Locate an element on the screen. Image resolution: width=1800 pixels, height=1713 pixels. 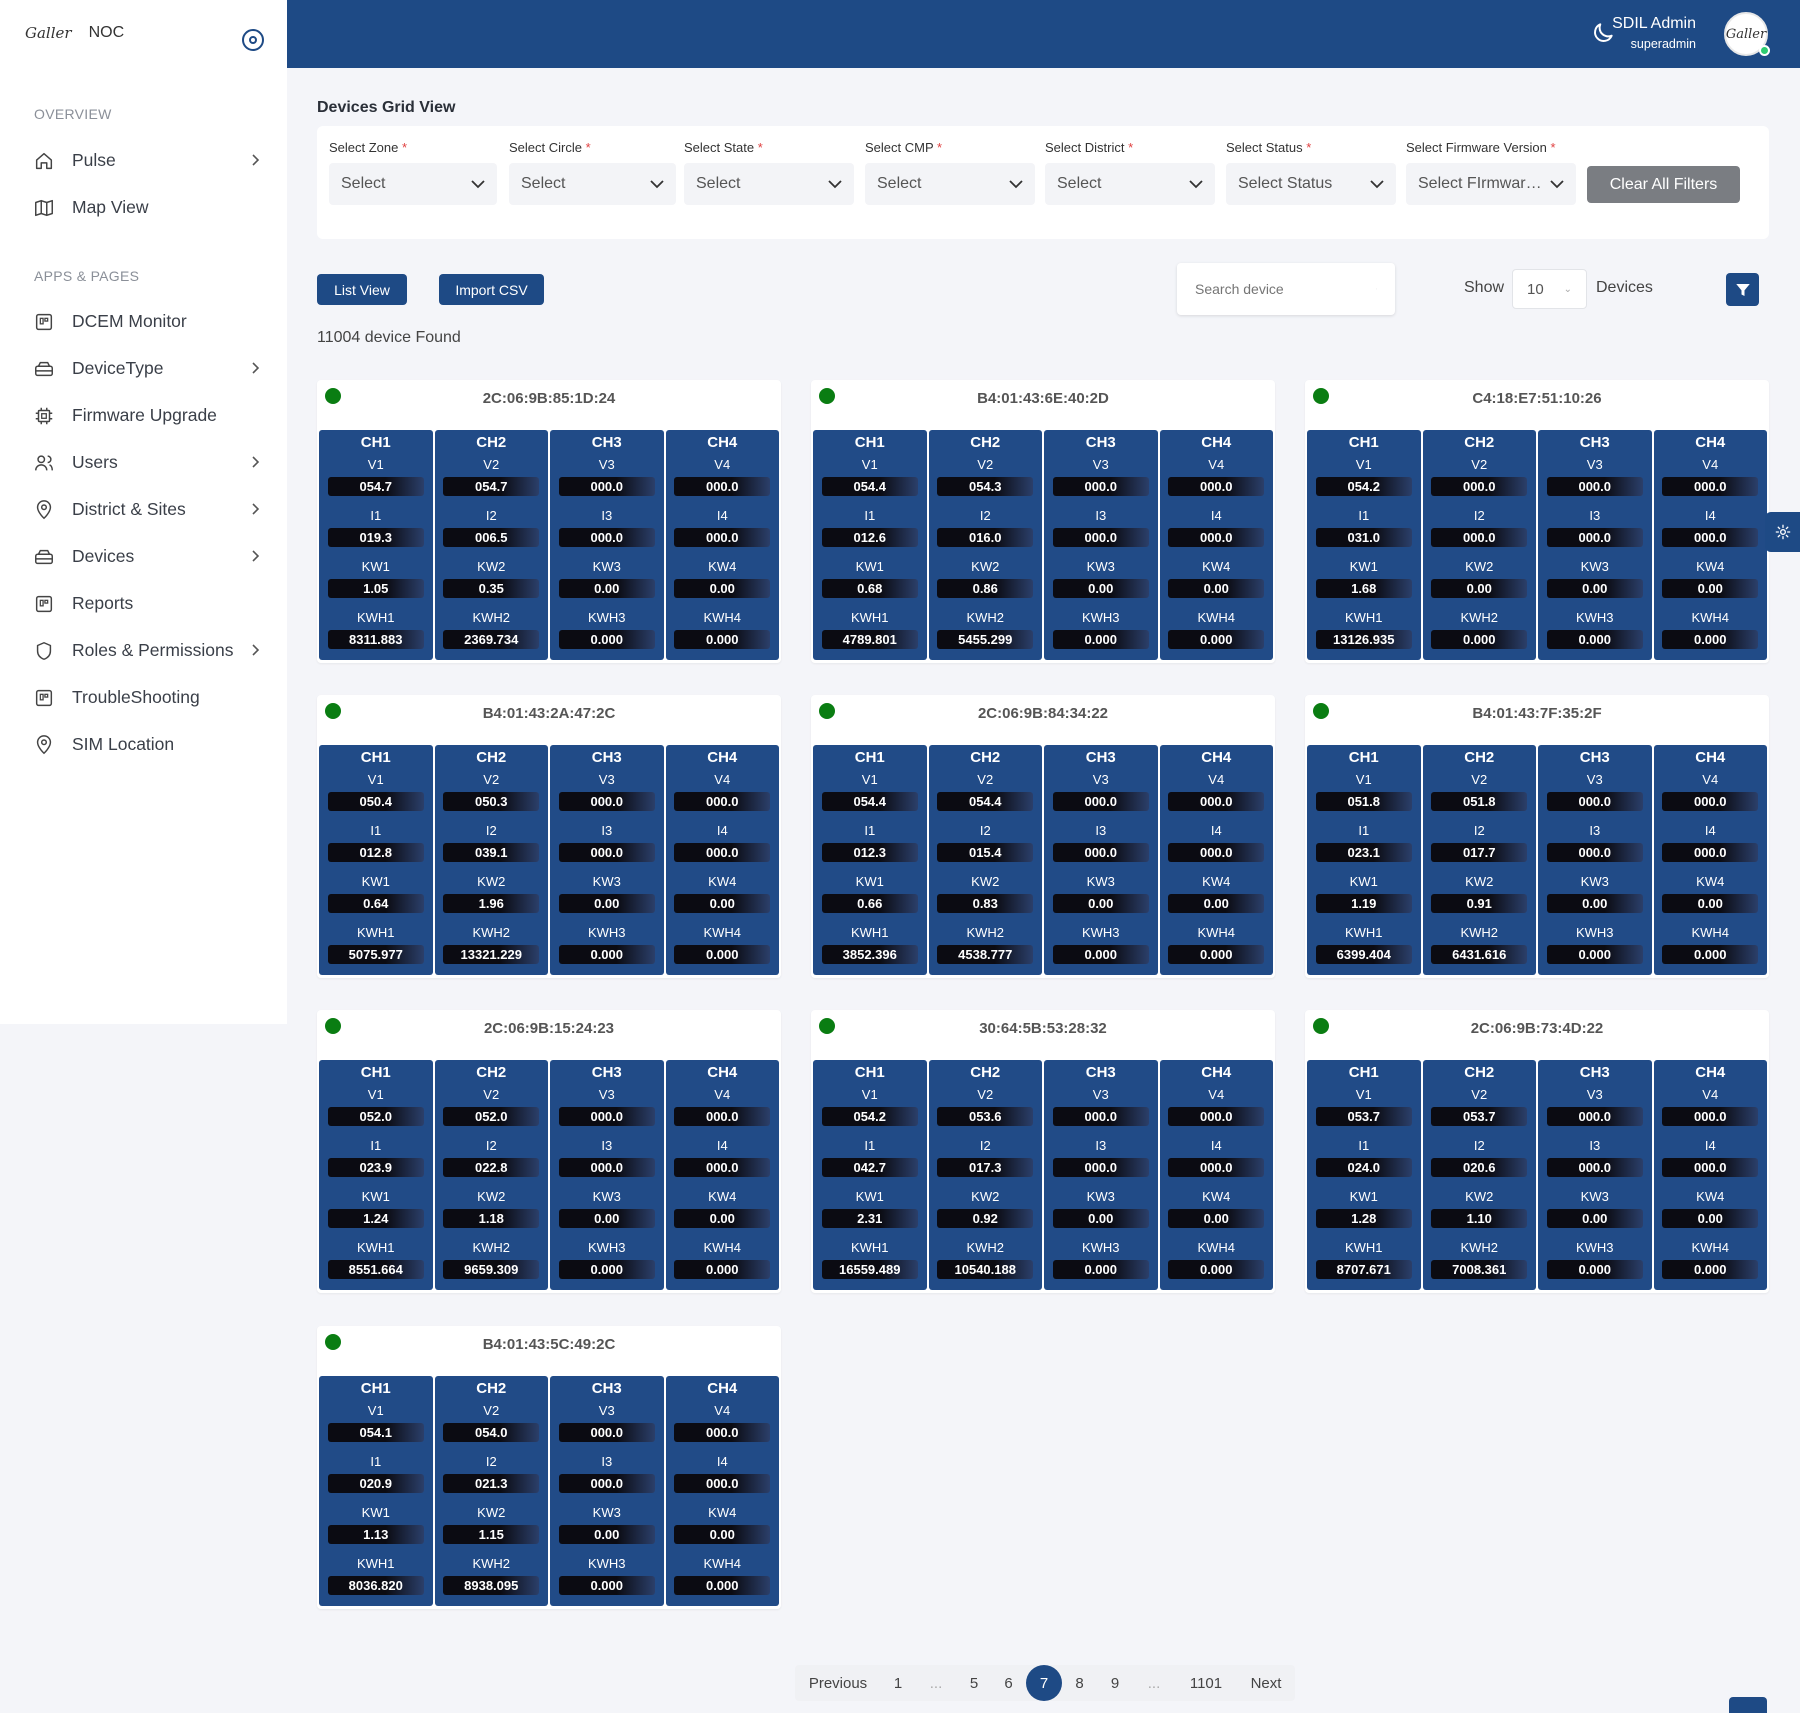
power-label: KW1 is located at coordinates (1363, 881).